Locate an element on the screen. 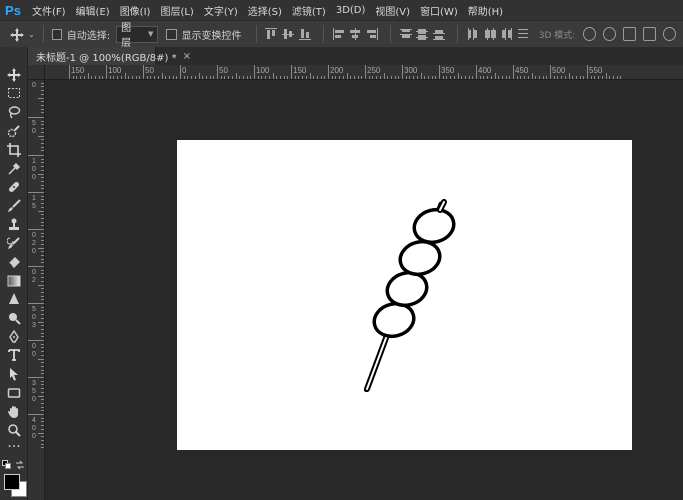 Image resolution: width=683 pixels, height=500 pixels. align-top-icon is located at coordinates (271, 34).